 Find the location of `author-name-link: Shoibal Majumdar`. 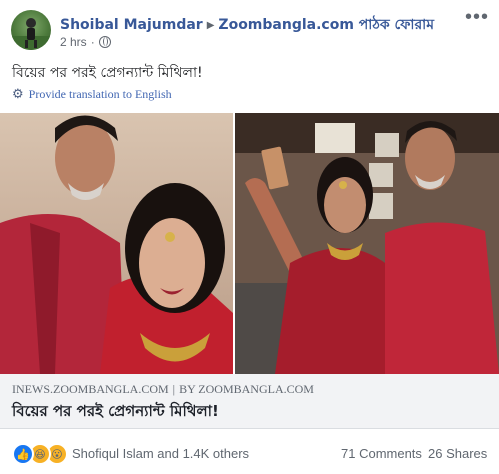

author-name-link: Shoibal Majumdar is located at coordinates (131, 25).